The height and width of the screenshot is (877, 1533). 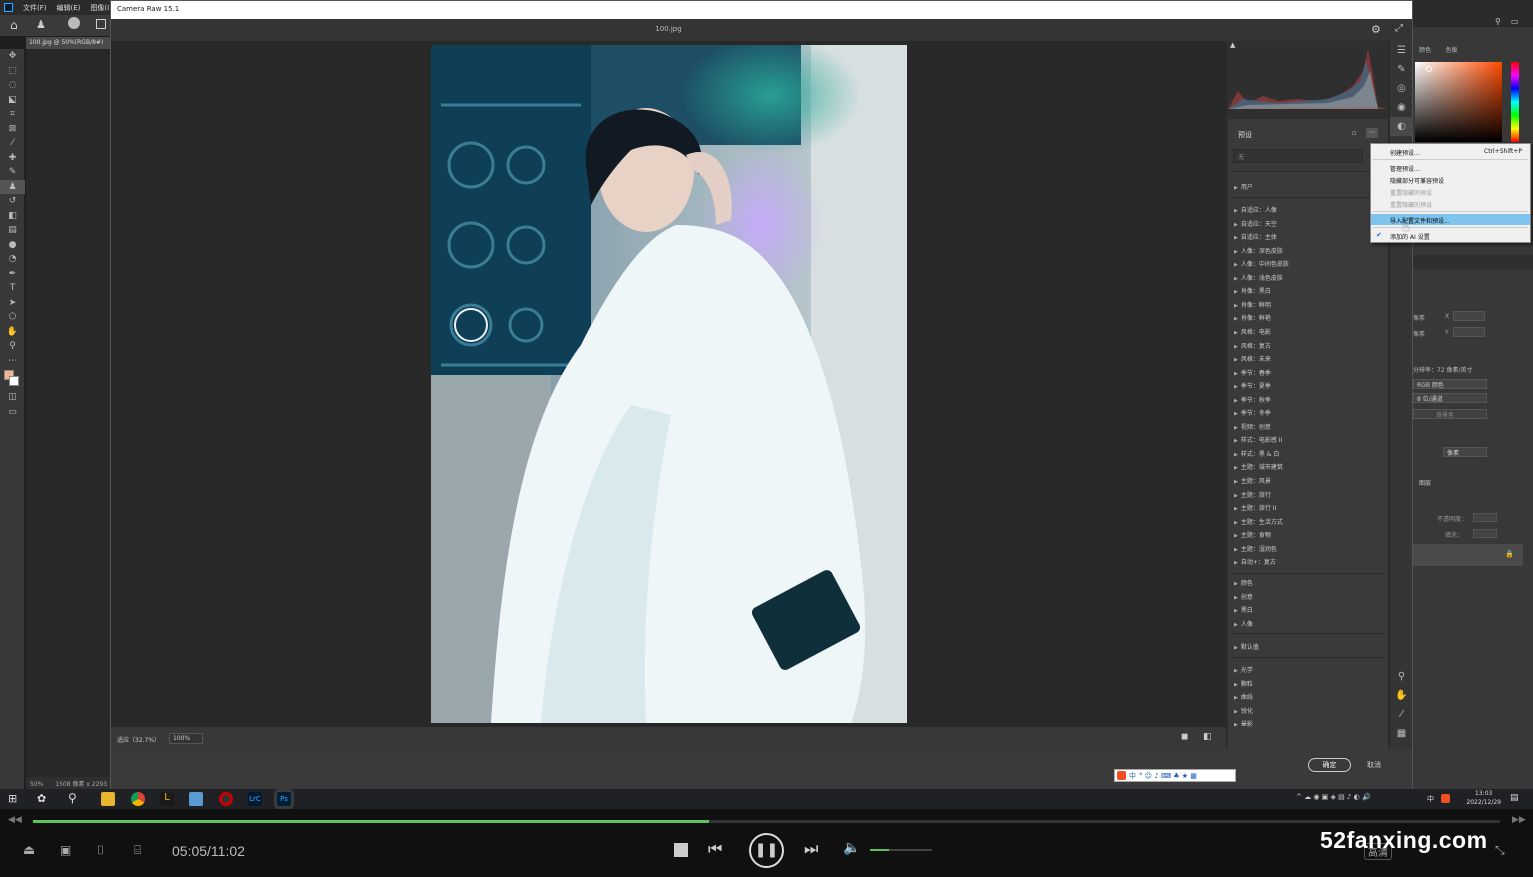 I want to click on app-launcher-icon: ✿, so click(x=41, y=798).